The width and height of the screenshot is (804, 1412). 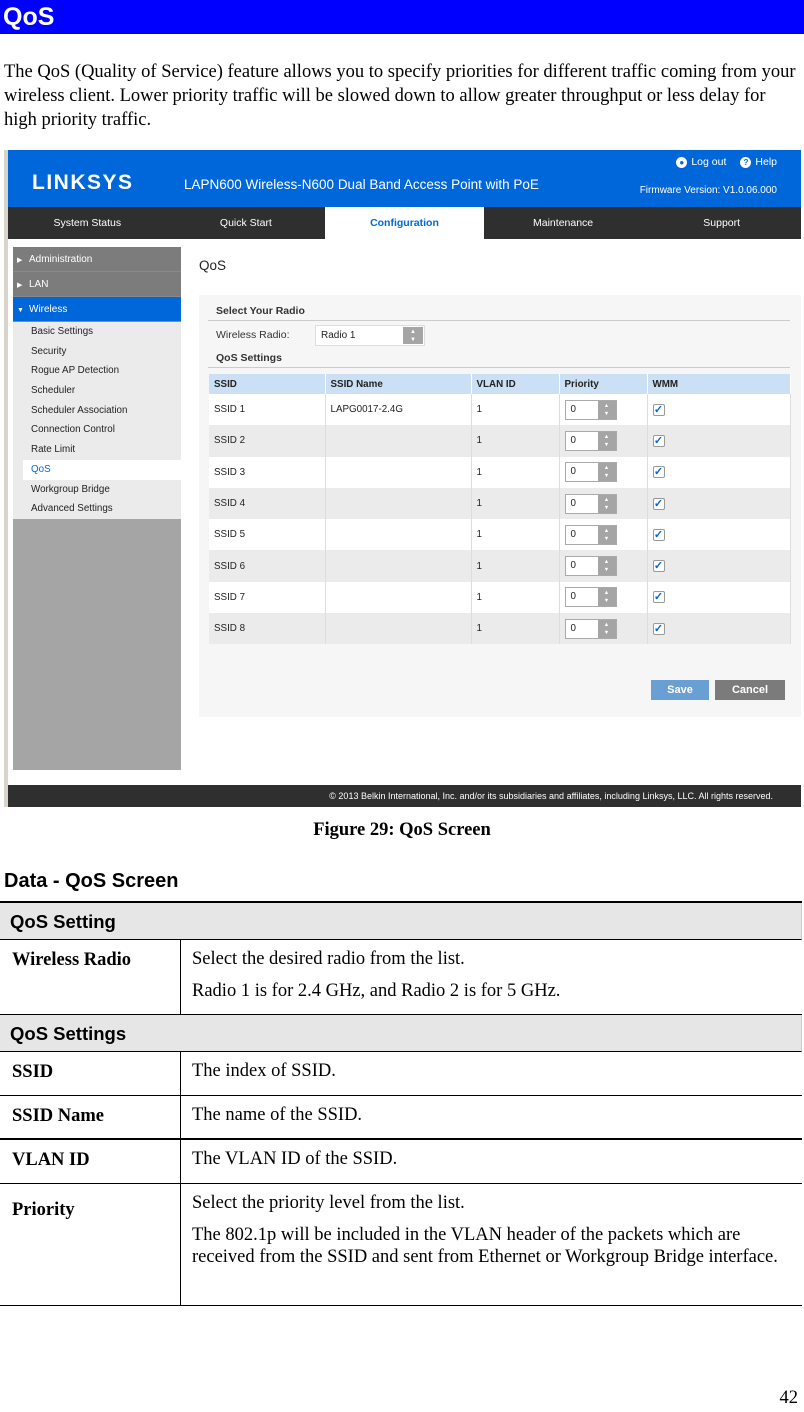 I want to click on sidebar-item-security: Security, so click(x=97, y=352).